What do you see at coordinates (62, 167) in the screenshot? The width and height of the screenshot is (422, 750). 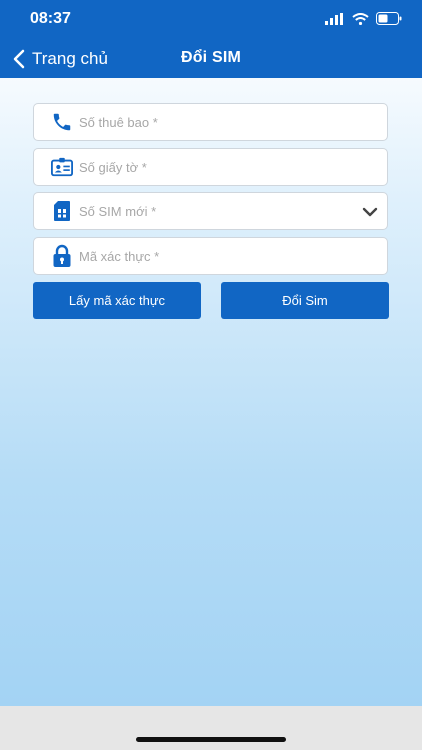 I see `id-card-icon` at bounding box center [62, 167].